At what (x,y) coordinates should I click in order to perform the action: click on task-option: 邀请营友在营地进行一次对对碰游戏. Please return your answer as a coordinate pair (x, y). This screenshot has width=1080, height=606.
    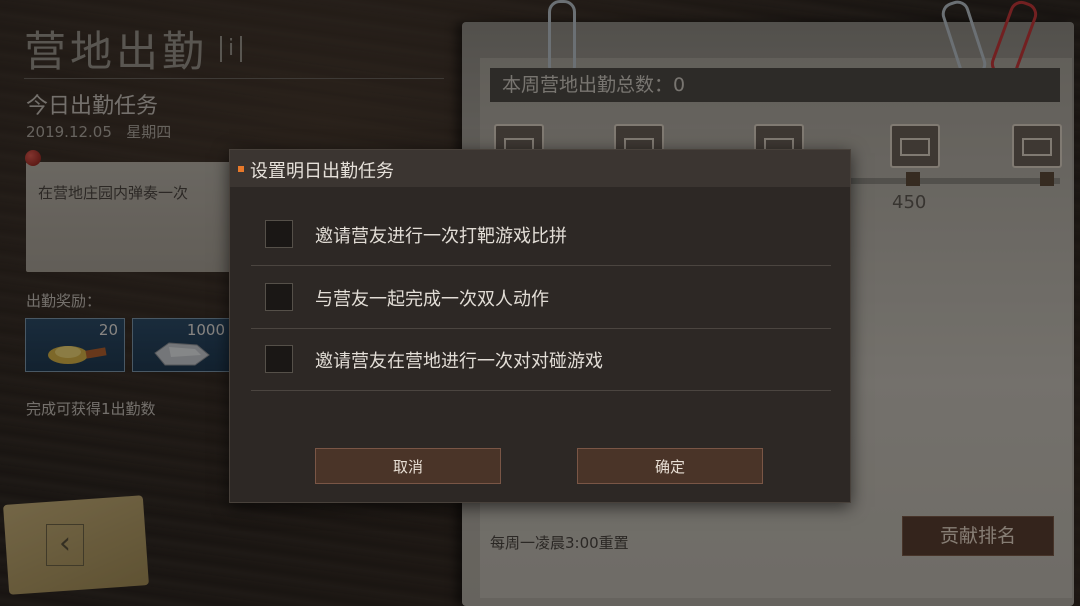
    Looking at the image, I should click on (541, 359).